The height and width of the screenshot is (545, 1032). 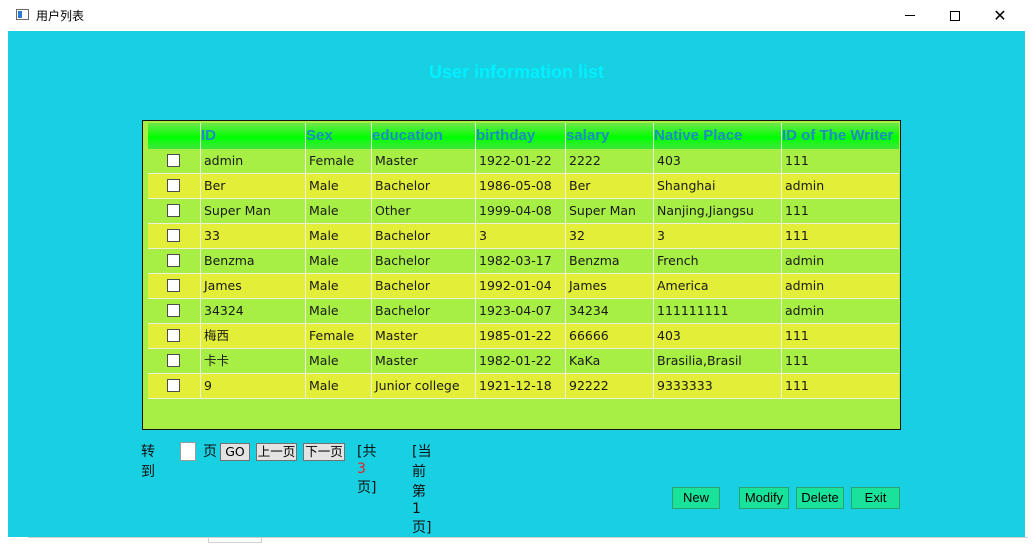 What do you see at coordinates (520, 186) in the screenshot?
I see `cell-birthday: 1986-05-08` at bounding box center [520, 186].